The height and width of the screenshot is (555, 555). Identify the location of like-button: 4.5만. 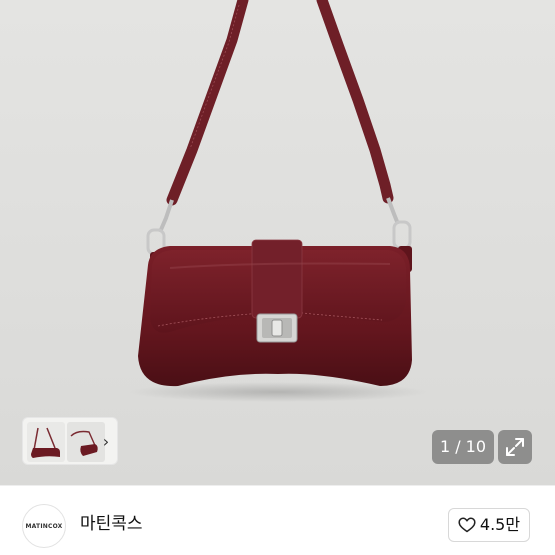
(489, 525).